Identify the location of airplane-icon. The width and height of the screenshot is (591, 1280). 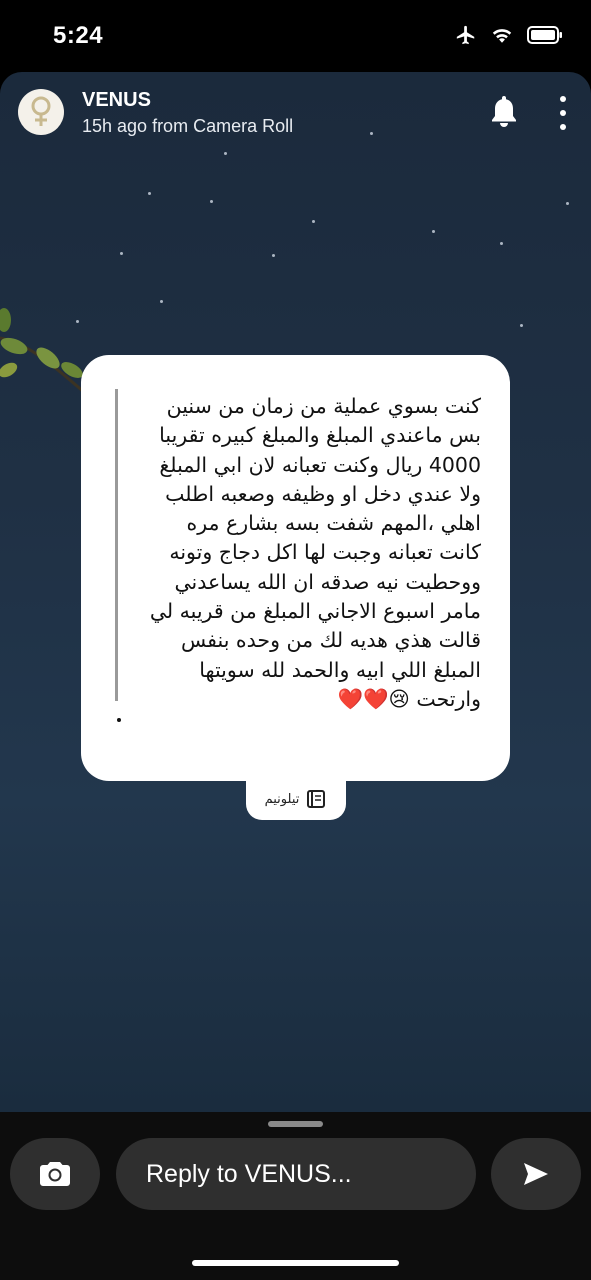
(466, 35).